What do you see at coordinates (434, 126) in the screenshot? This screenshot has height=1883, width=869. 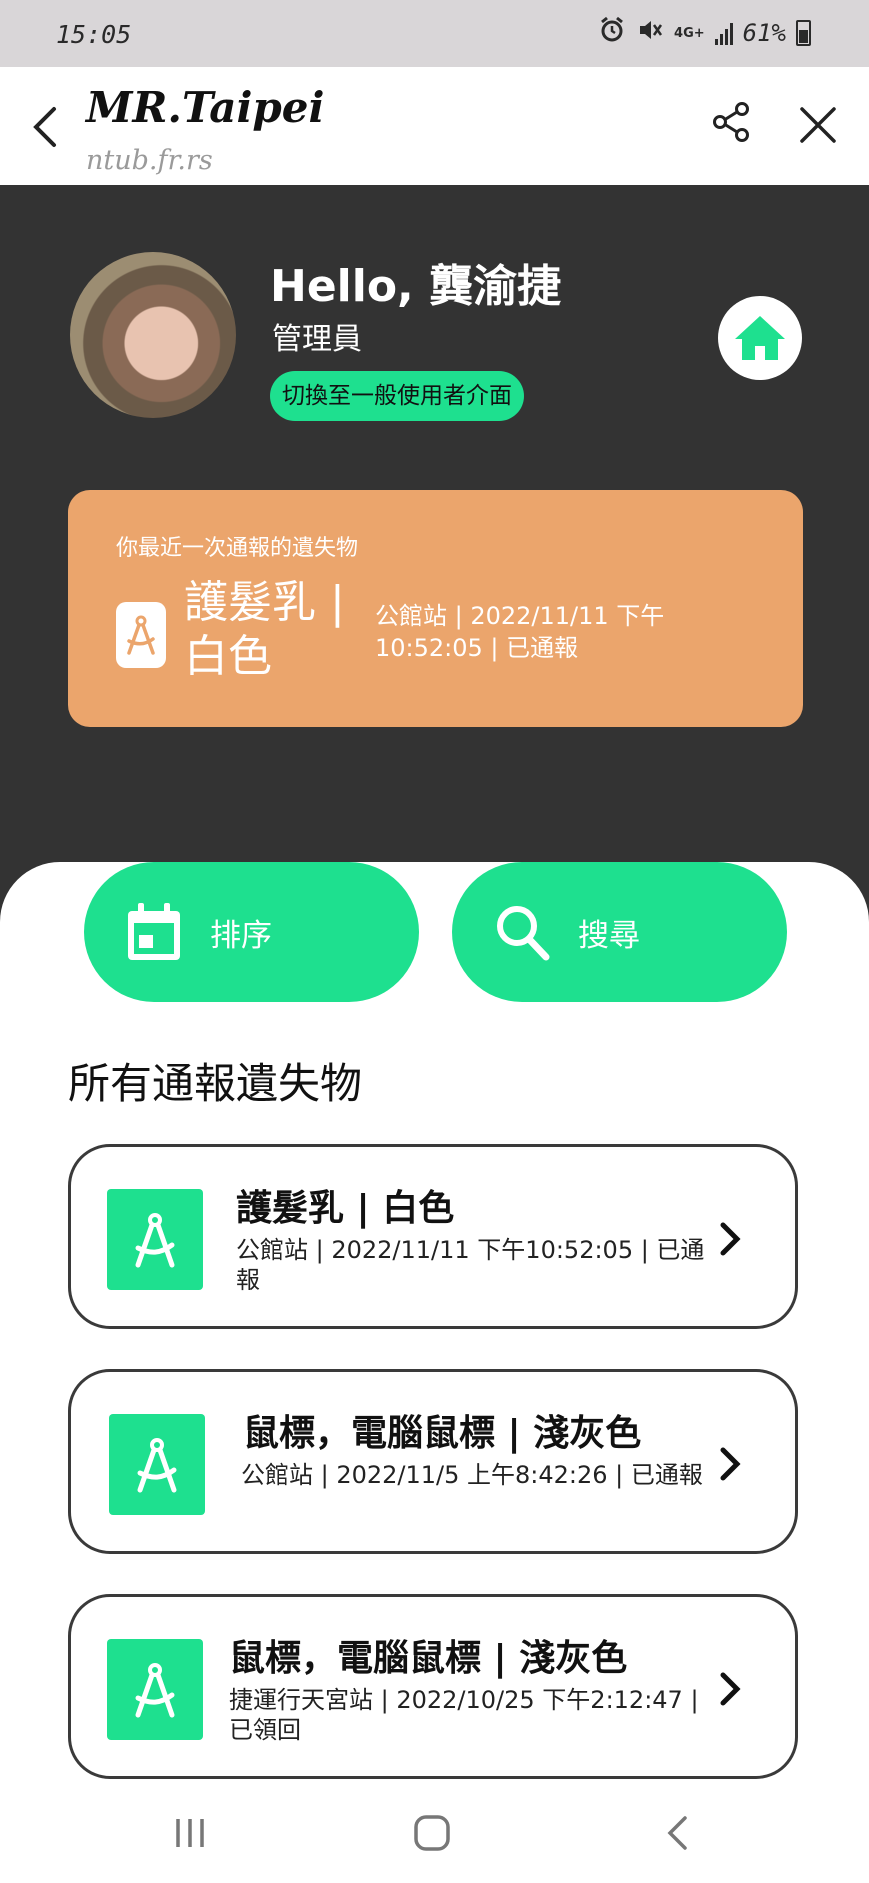 I see `app-header: MR.Taipei ntub.fr.rs` at bounding box center [434, 126].